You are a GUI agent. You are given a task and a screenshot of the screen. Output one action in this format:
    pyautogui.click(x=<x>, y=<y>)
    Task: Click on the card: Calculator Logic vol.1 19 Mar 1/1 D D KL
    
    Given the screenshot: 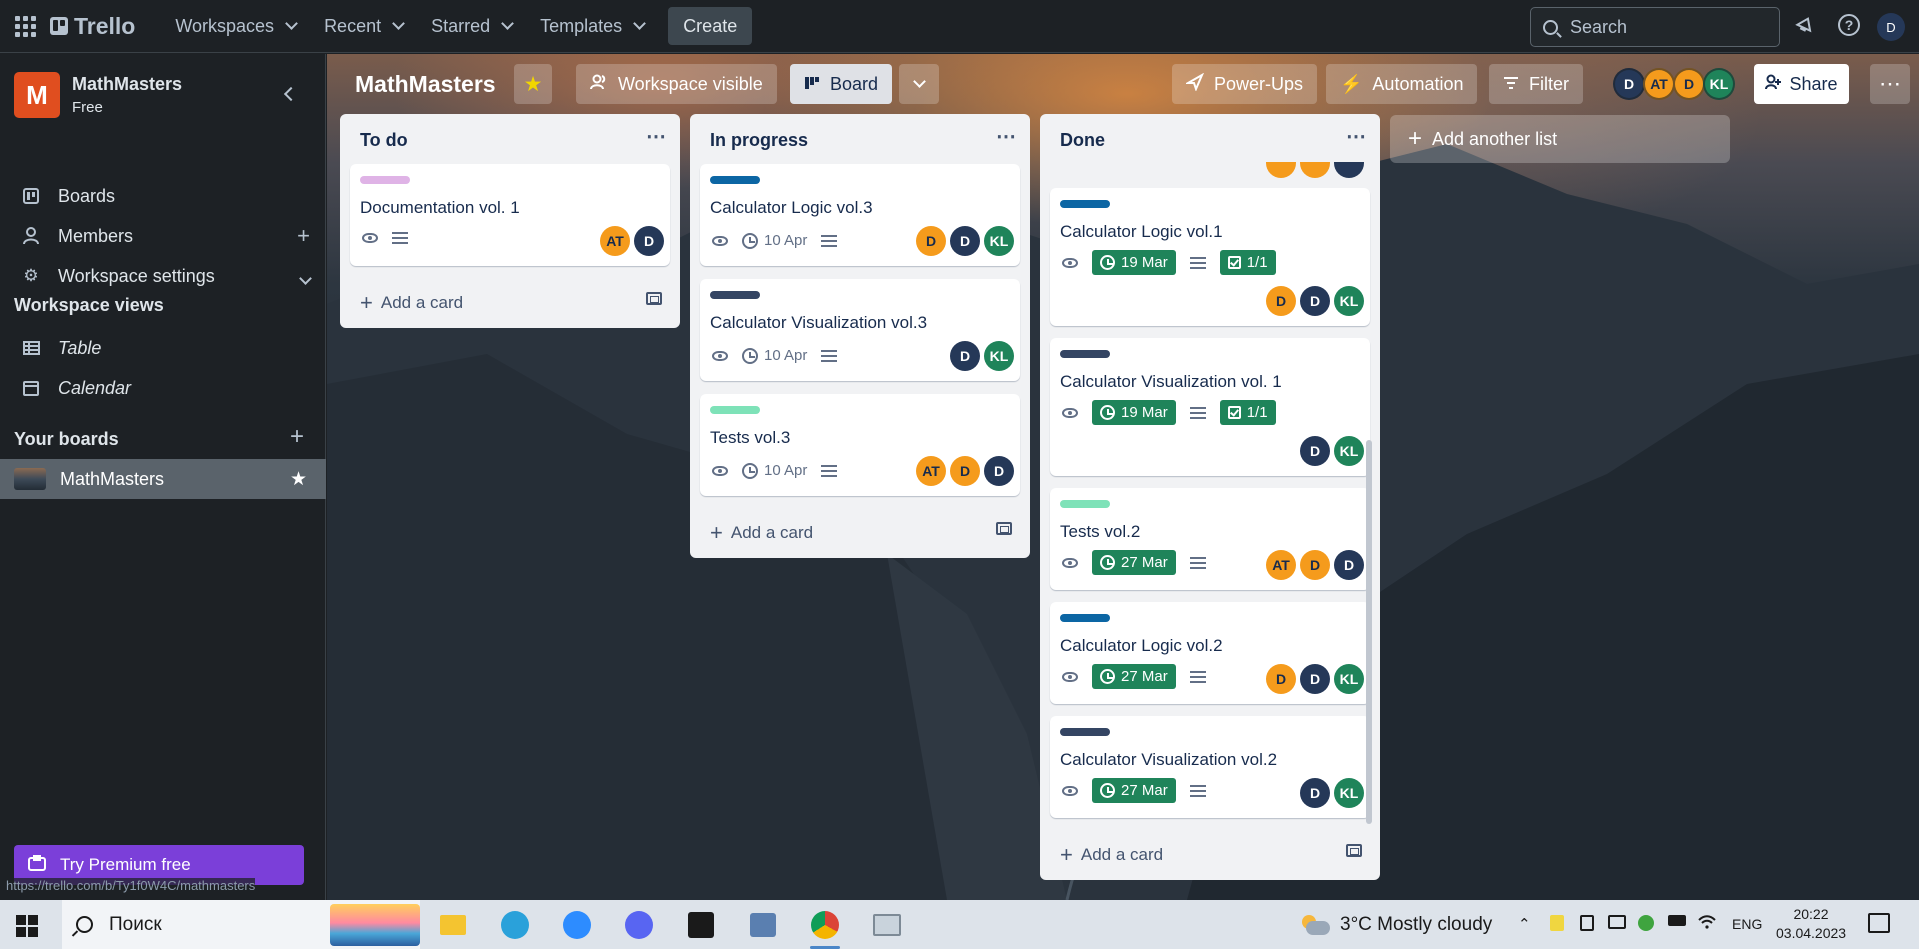 What is the action you would take?
    pyautogui.click(x=1210, y=257)
    